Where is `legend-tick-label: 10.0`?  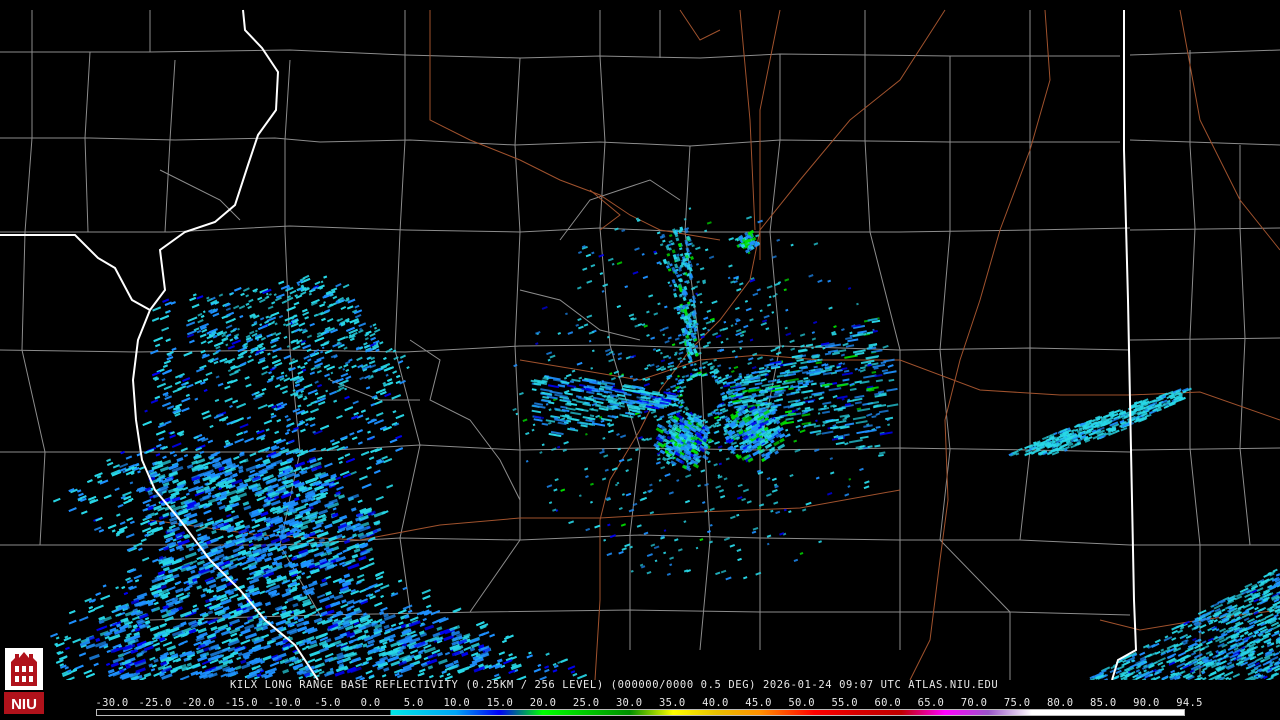
legend-tick-label: 10.0 is located at coordinates (457, 703).